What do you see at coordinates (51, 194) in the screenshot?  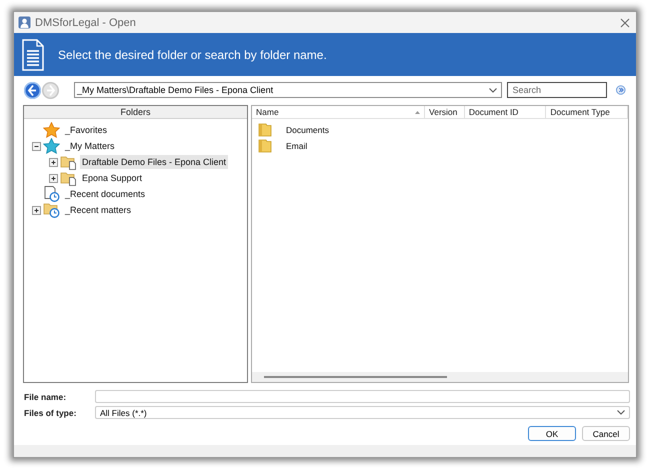 I see `document-clock-icon` at bounding box center [51, 194].